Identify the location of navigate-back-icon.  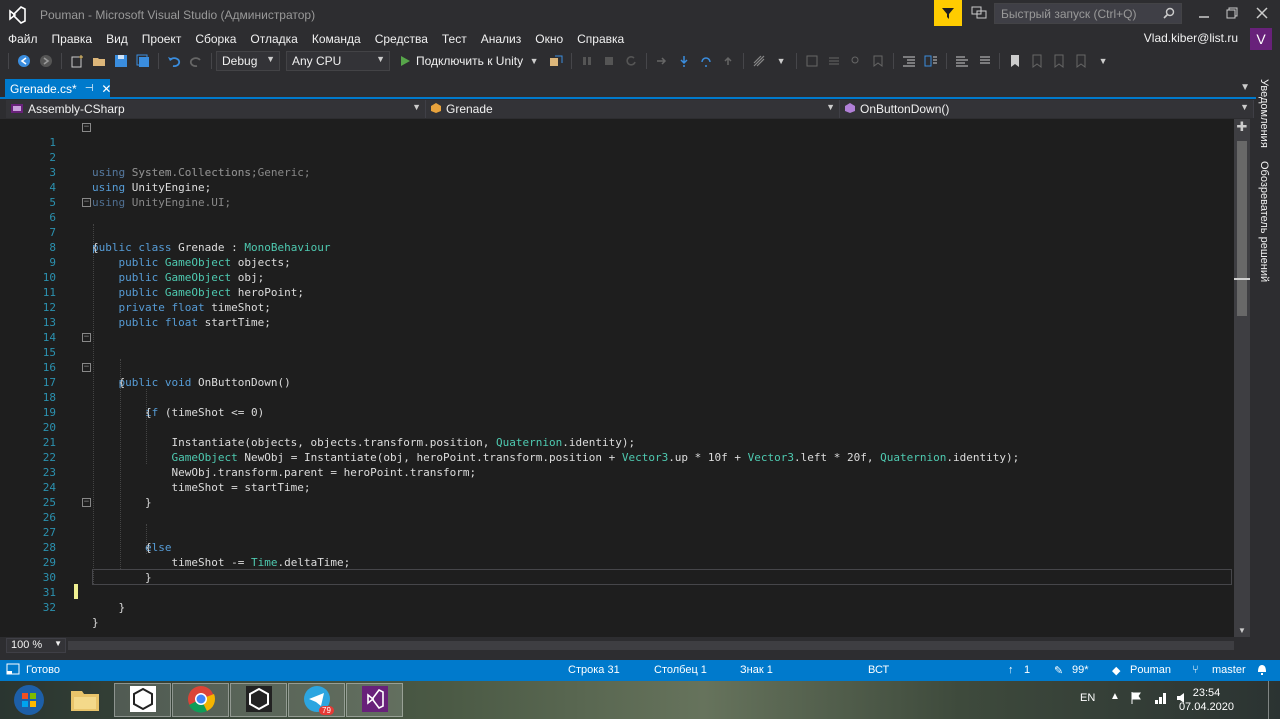
(24, 61).